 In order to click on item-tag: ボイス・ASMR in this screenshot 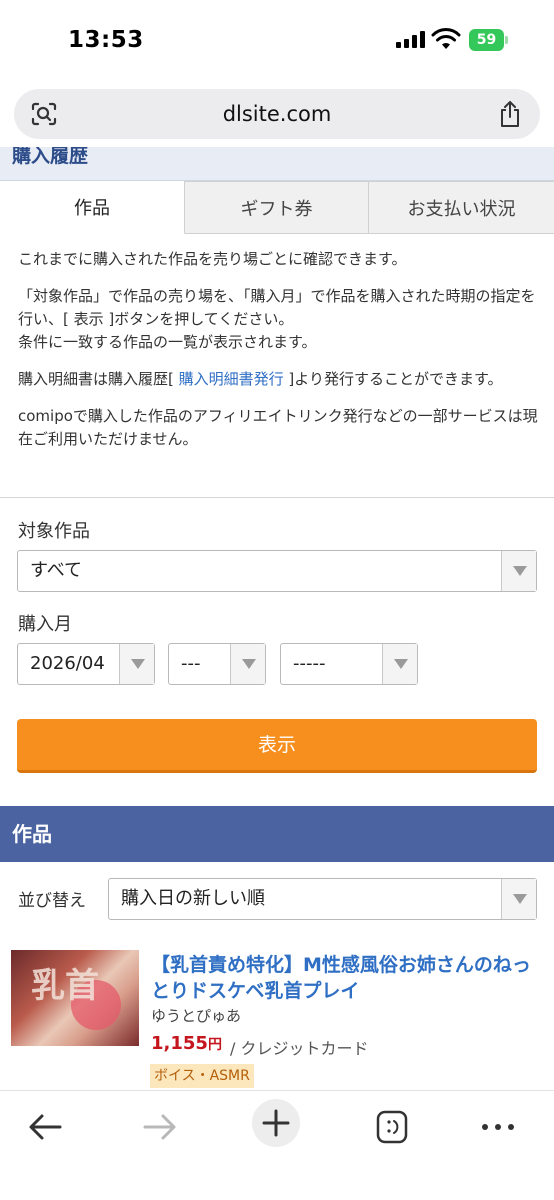, I will do `click(202, 1076)`.